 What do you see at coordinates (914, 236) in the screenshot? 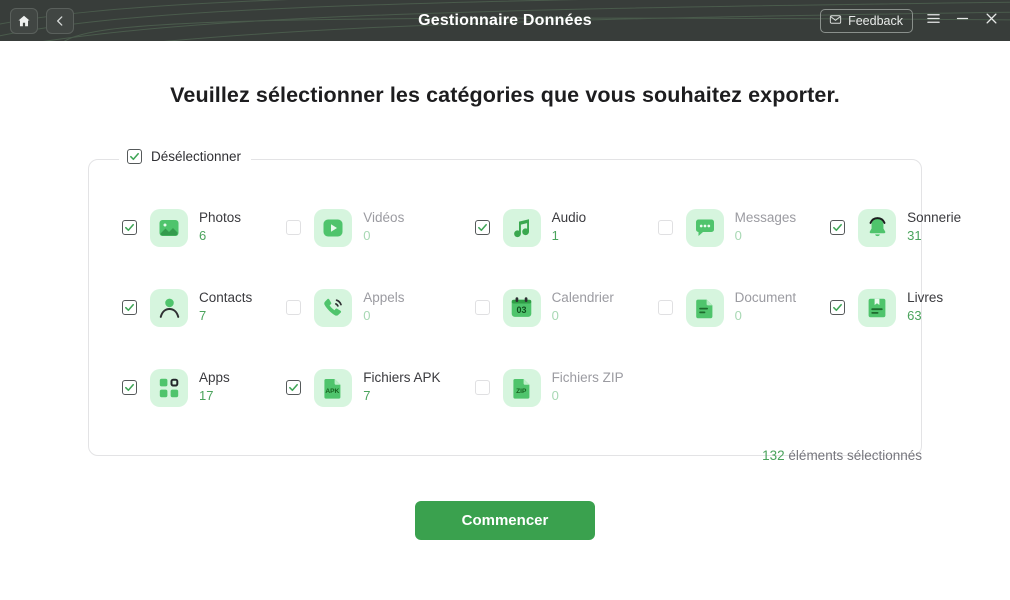
I see `category-count: 31` at bounding box center [914, 236].